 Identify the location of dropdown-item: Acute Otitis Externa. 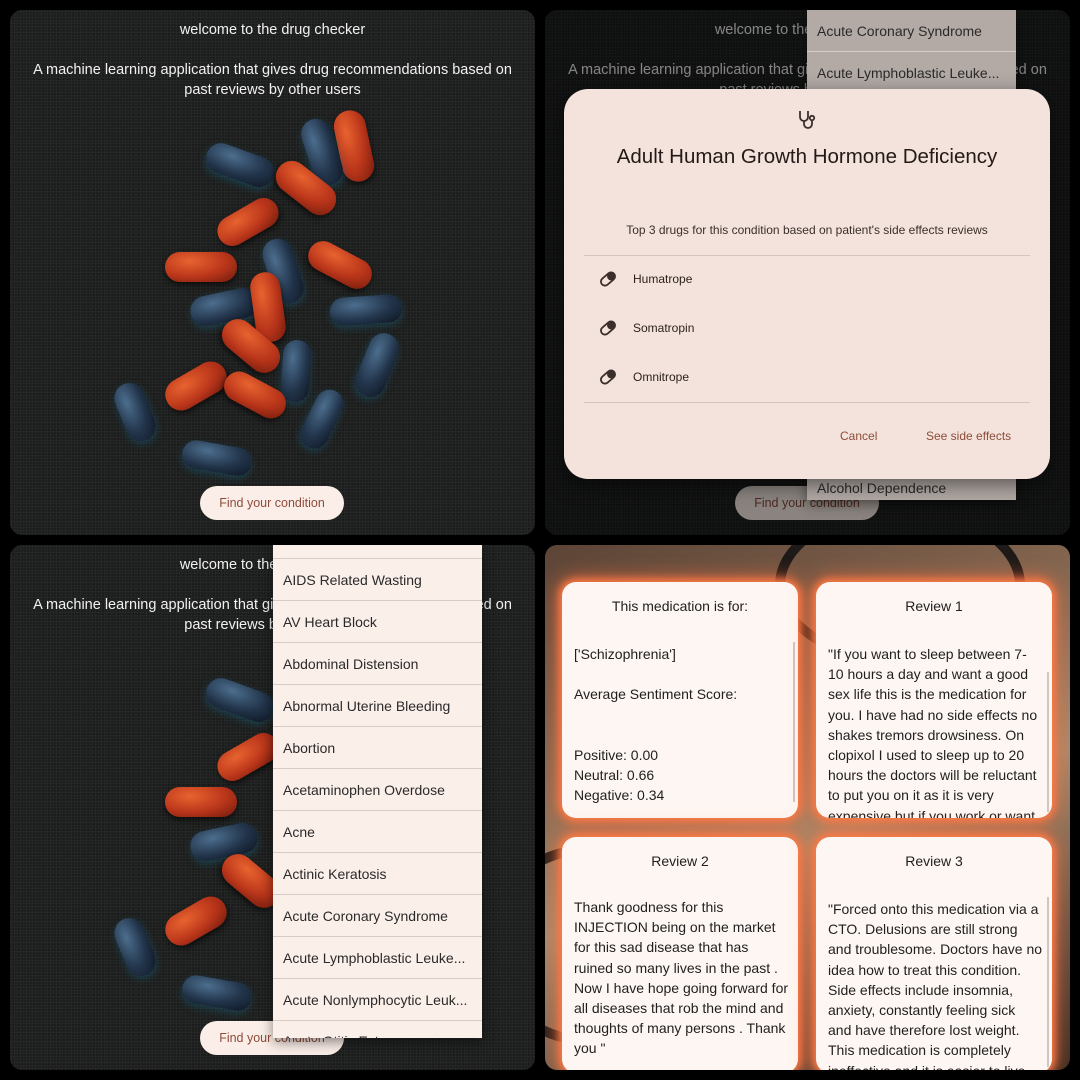
(377, 1029).